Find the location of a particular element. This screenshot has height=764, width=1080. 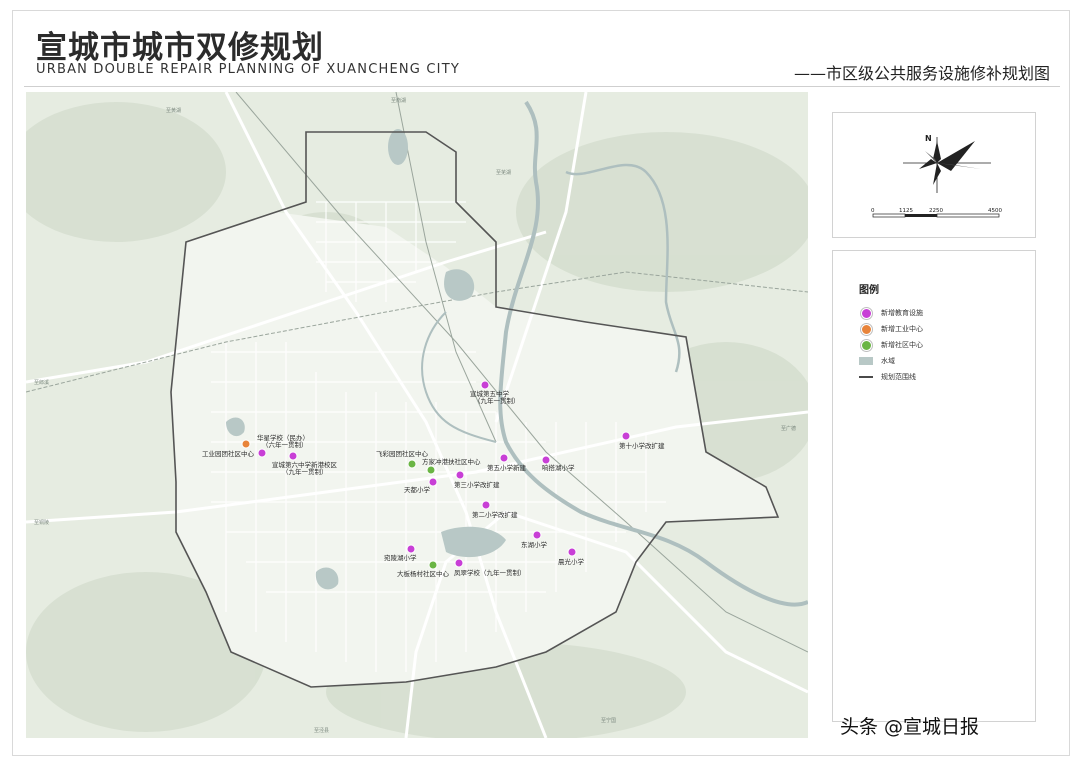

legend-item-boundary: 规划范围线 is located at coordinates (887, 377).